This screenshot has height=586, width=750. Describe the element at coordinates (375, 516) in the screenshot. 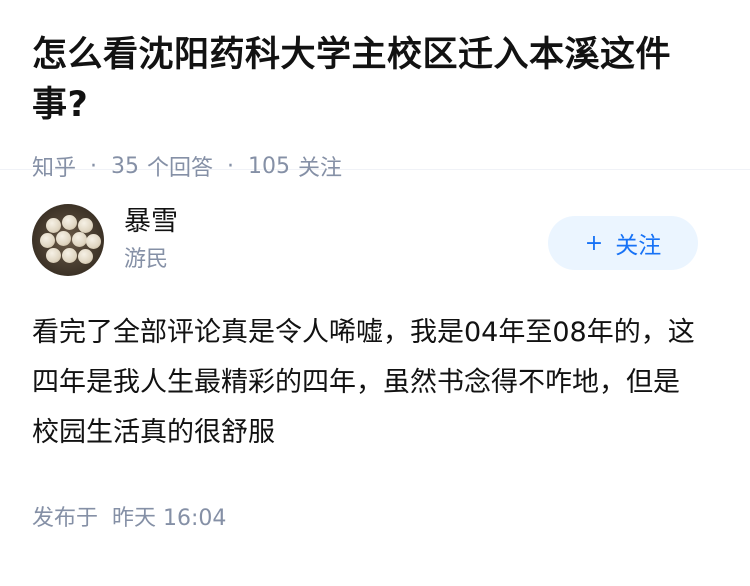

I see `answer-time: 发布于 昨天 16:04` at that location.